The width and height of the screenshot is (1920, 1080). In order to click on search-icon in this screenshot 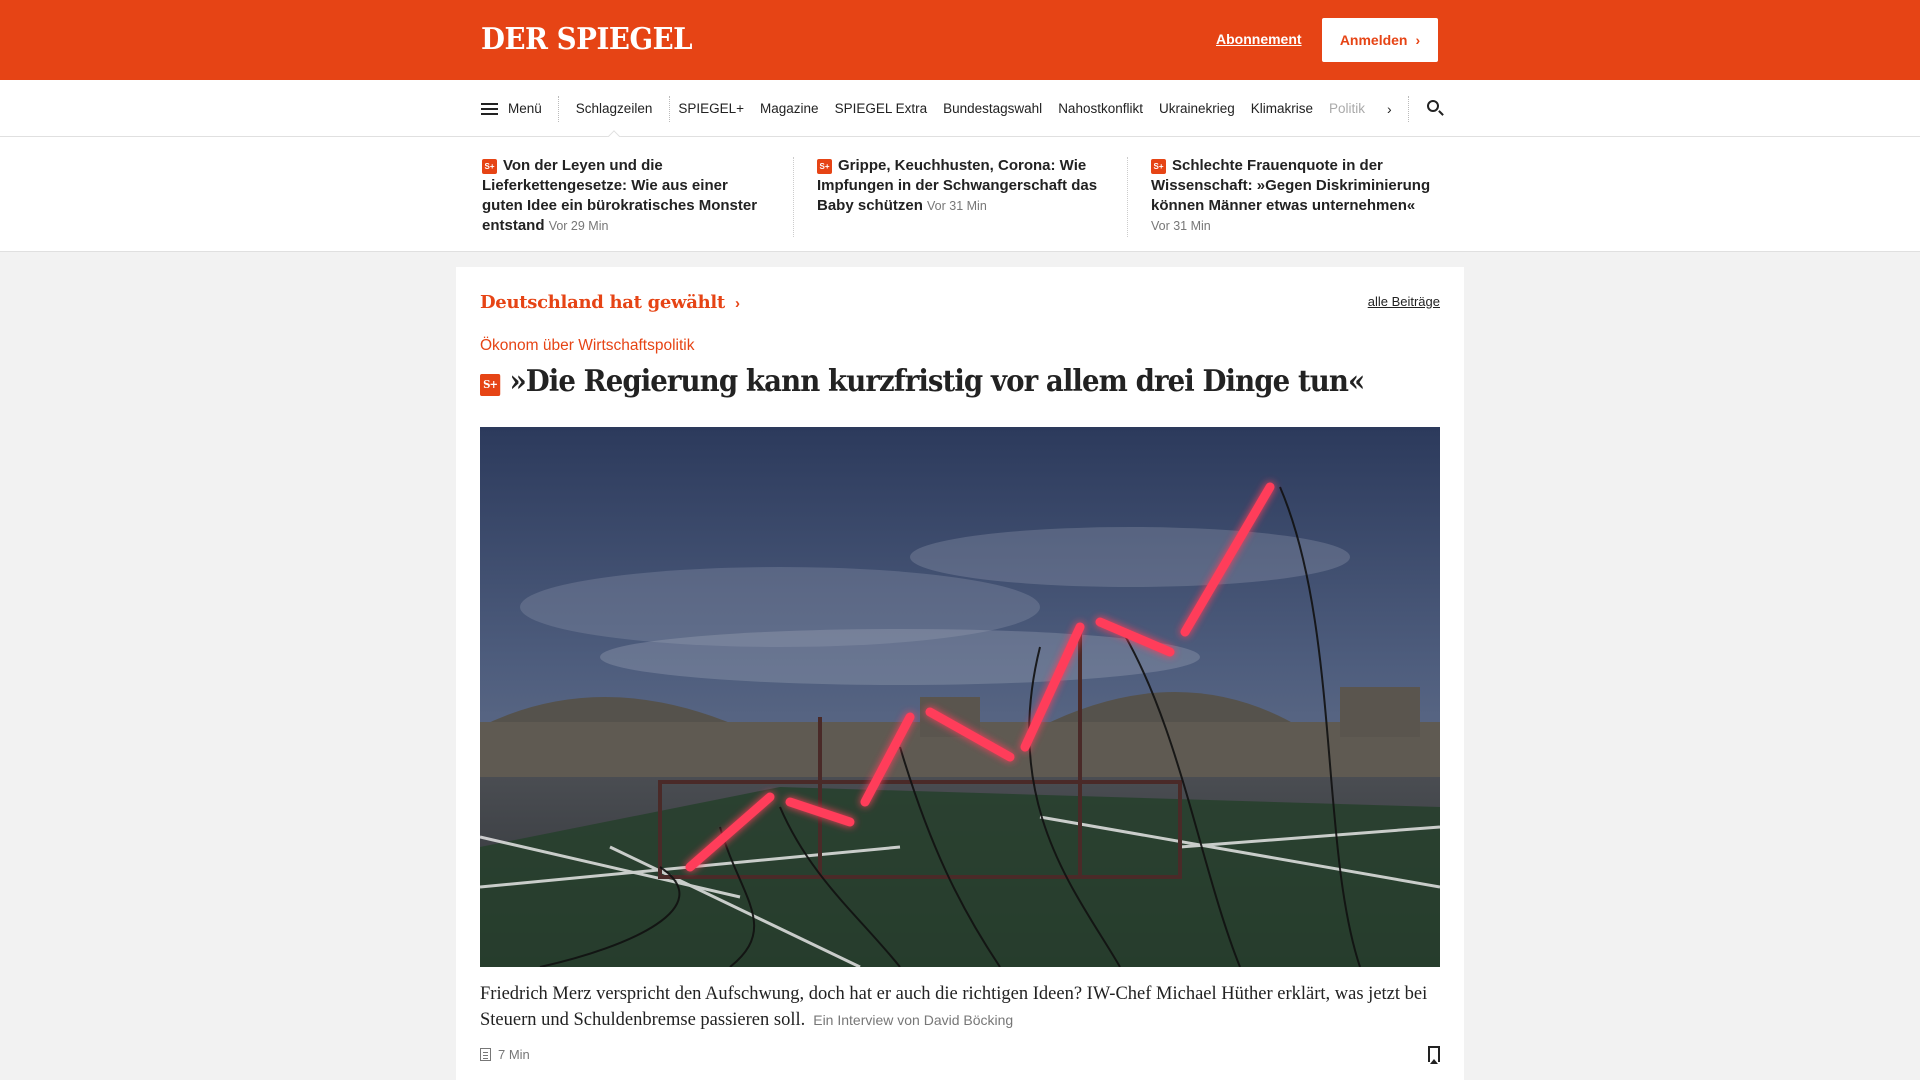, I will do `click(1435, 108)`.